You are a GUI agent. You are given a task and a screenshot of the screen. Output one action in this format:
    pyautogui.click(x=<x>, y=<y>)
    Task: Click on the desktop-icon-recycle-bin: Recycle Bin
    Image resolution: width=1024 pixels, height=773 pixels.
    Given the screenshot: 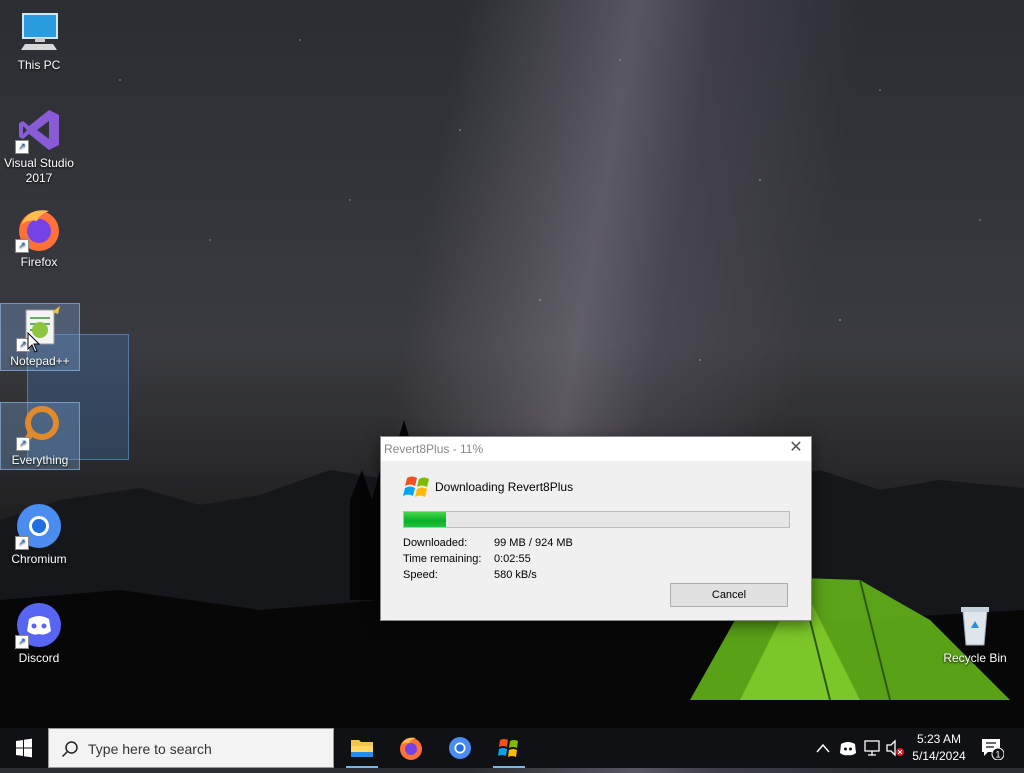 What is the action you would take?
    pyautogui.click(x=975, y=633)
    